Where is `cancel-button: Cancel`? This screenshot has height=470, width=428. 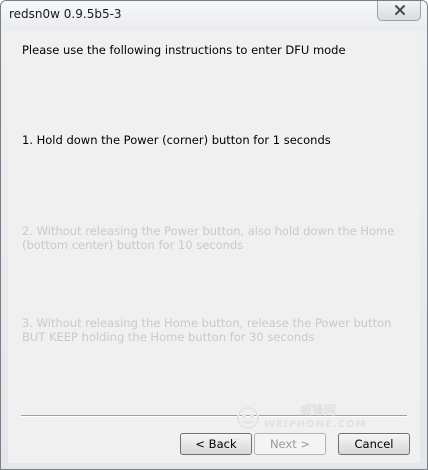 cancel-button: Cancel is located at coordinates (374, 444).